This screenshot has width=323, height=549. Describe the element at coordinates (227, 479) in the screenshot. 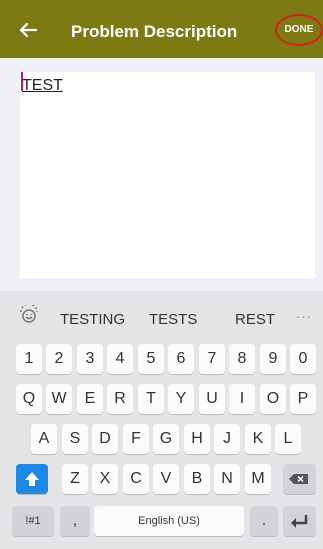

I see `key-n: N` at that location.